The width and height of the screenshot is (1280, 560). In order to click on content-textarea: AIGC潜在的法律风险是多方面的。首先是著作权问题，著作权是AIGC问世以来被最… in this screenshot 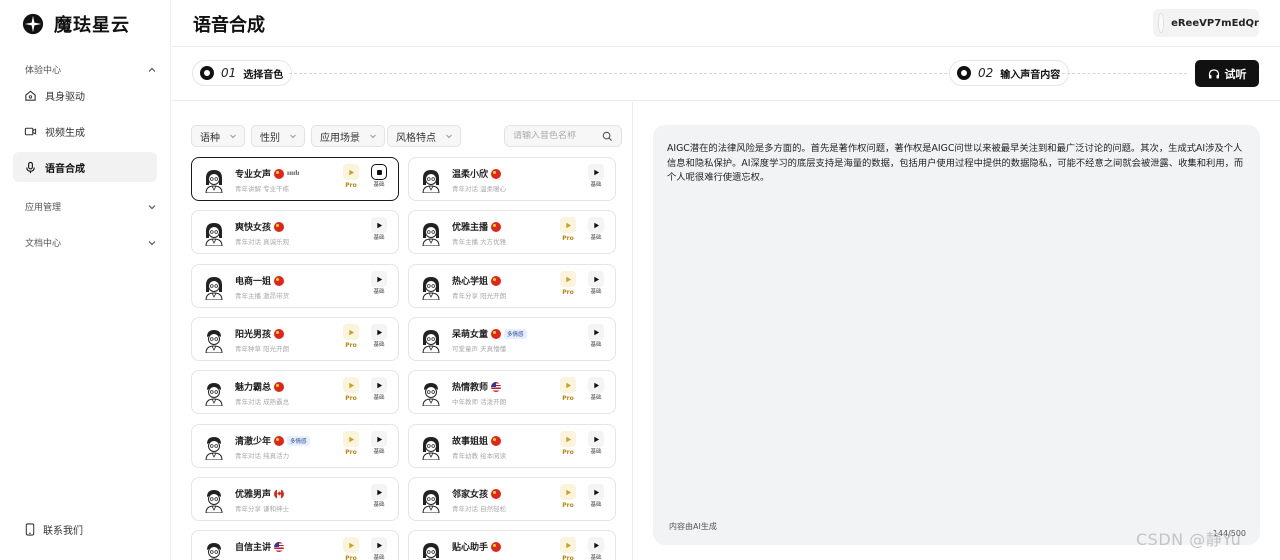, I will do `click(957, 164)`.